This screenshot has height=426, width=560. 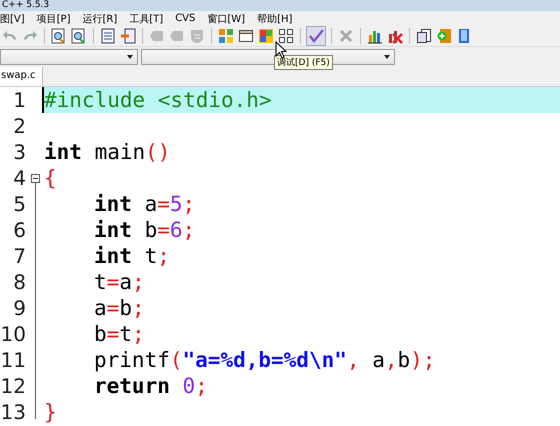 What do you see at coordinates (264, 360) in the screenshot?
I see `code-line: printf("a=%d,b=%d\n", a,b);` at bounding box center [264, 360].